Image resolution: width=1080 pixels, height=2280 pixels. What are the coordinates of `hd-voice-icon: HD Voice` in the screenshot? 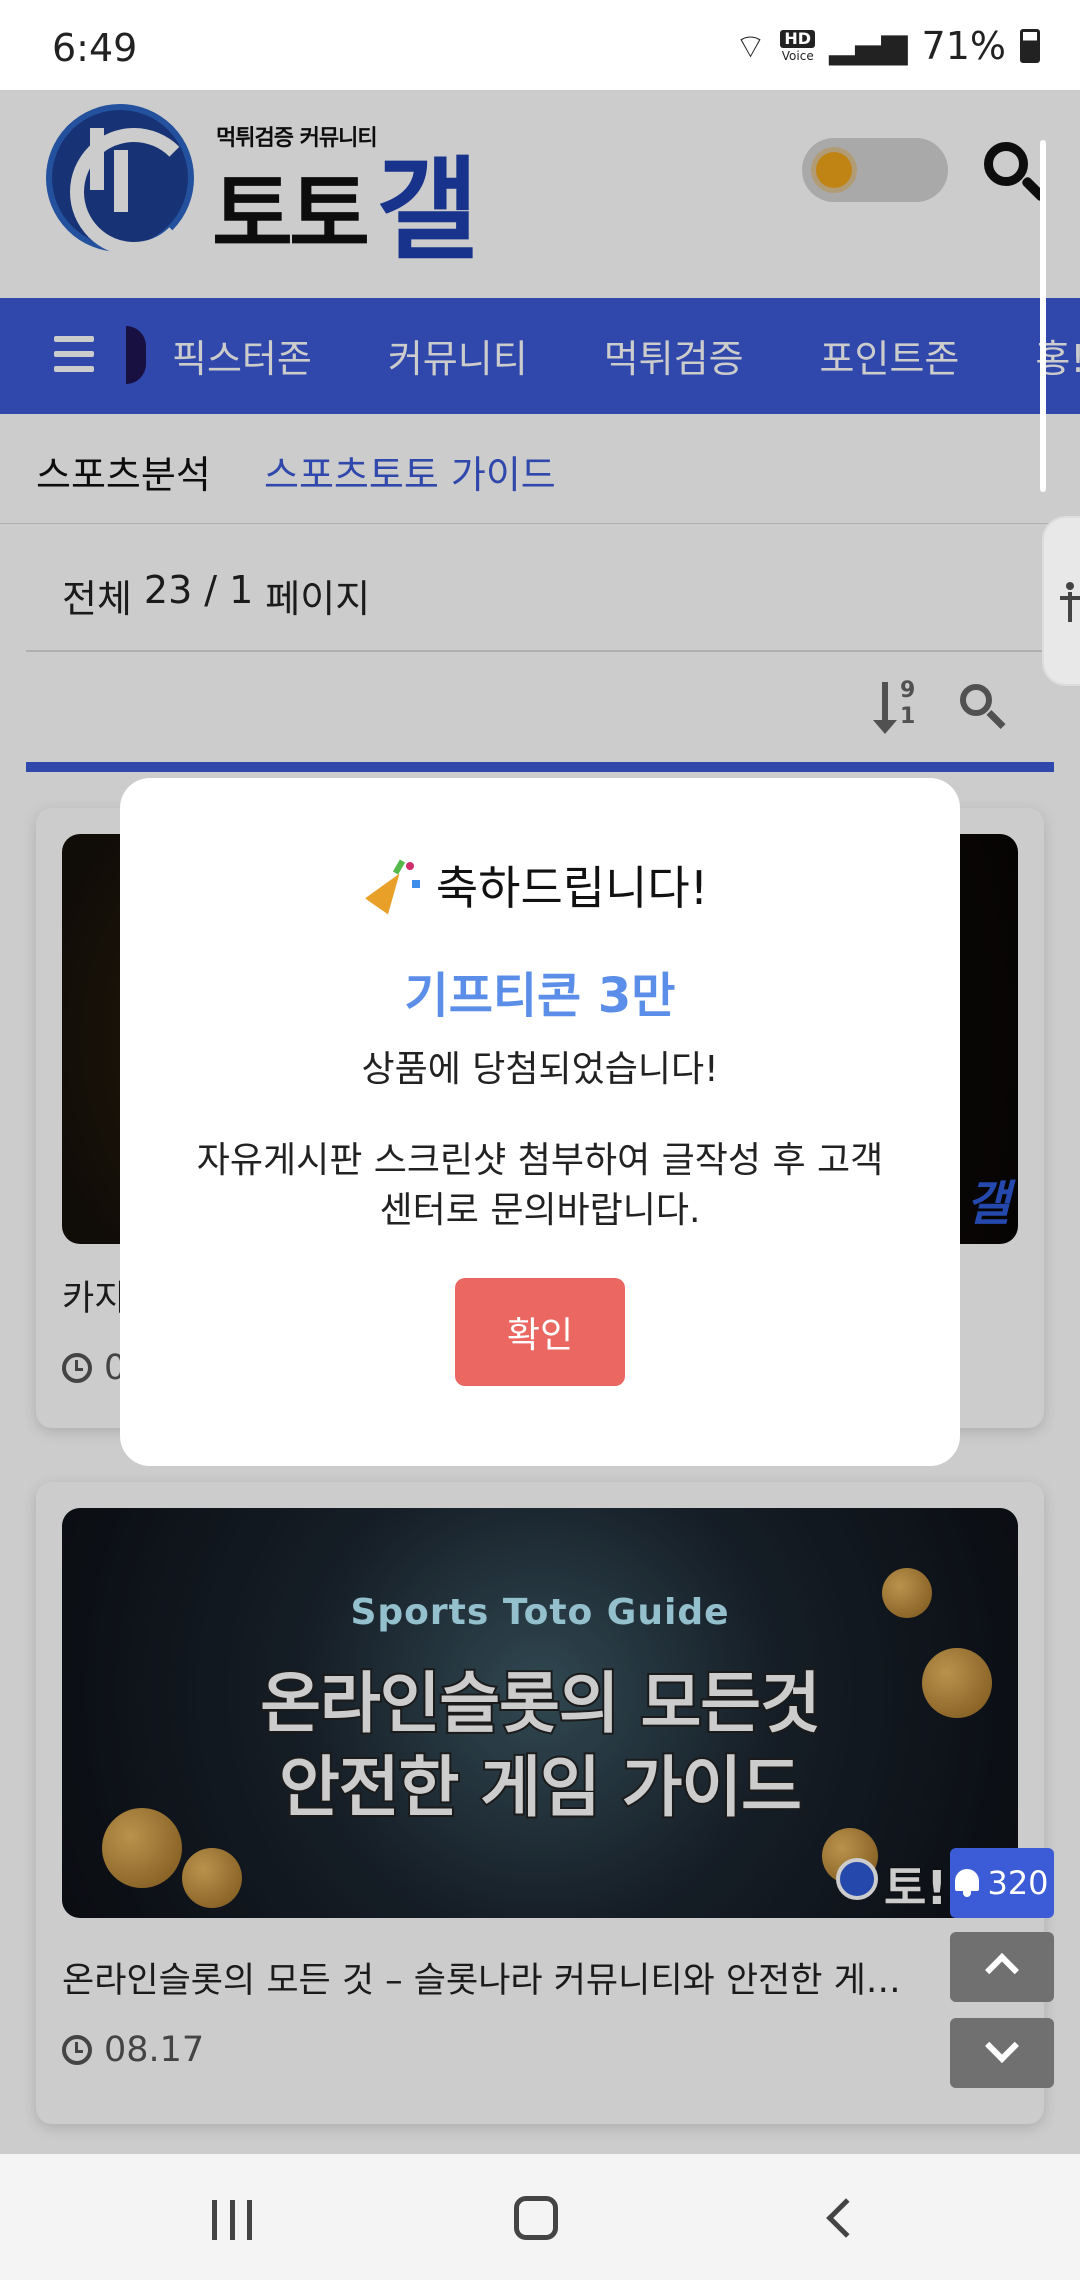 It's located at (798, 46).